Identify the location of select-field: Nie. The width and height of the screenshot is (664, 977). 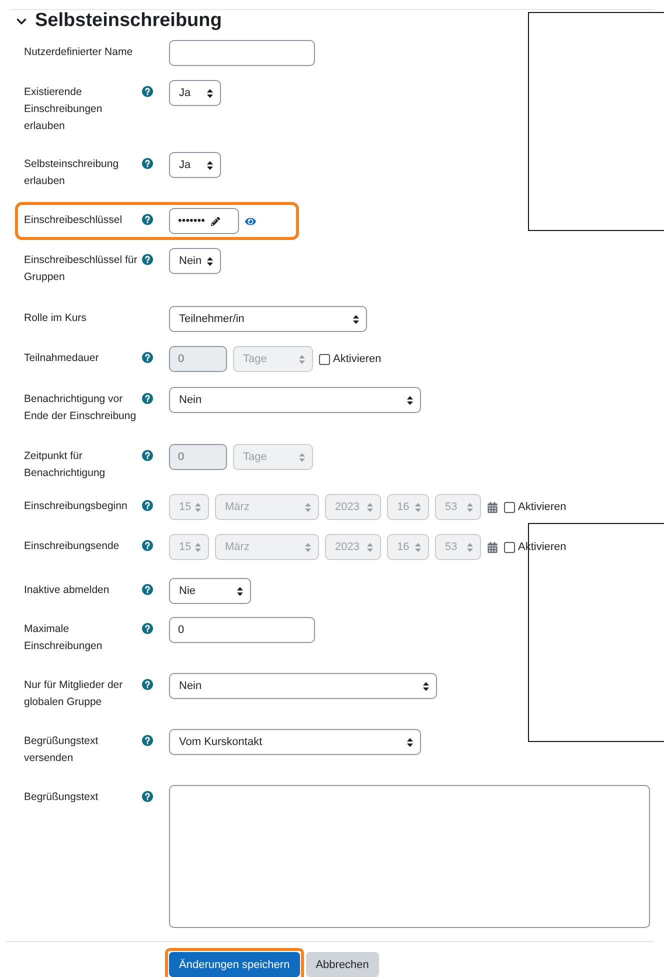
(210, 591).